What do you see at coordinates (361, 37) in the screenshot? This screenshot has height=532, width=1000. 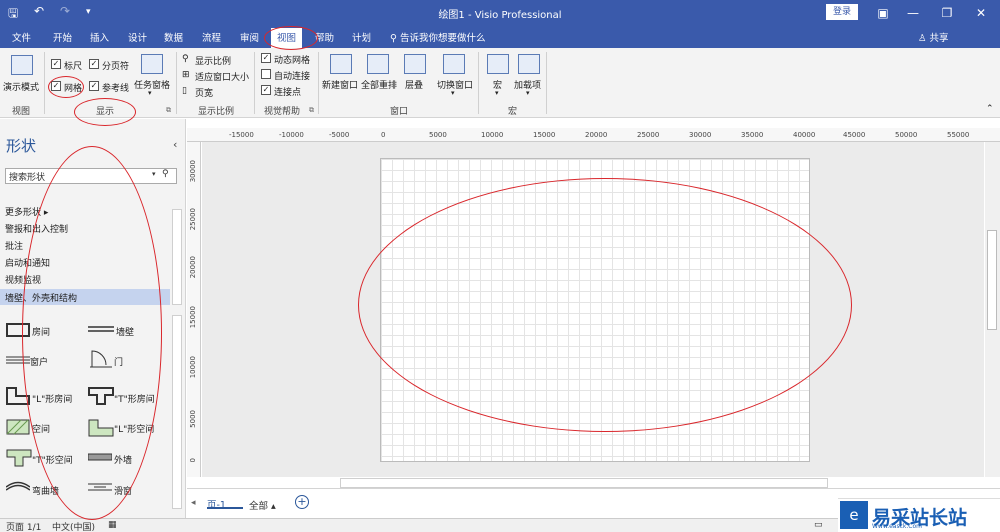 I see `tab-plan: 计划` at bounding box center [361, 37].